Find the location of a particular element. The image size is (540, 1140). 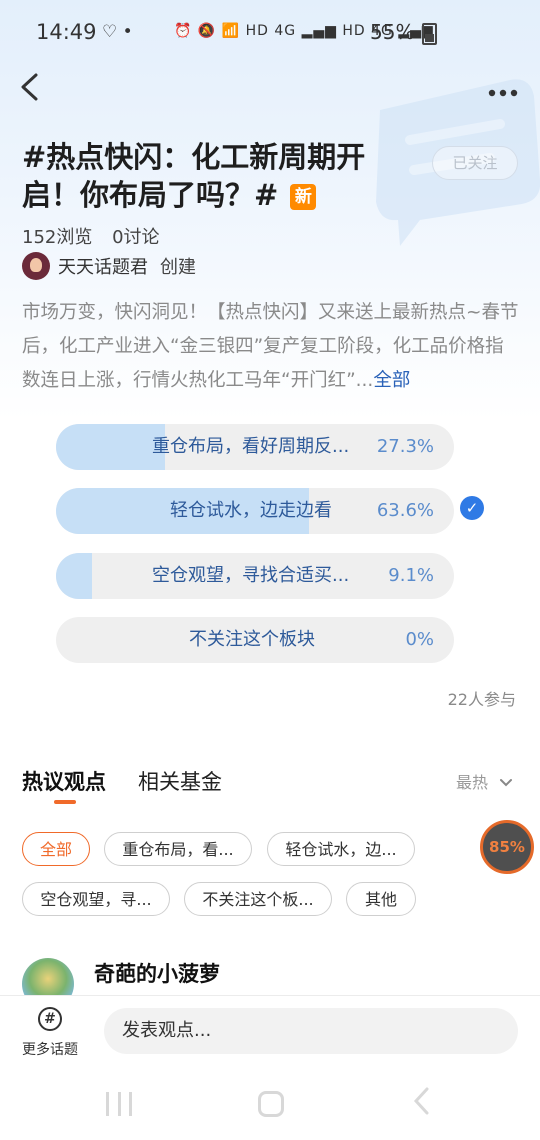

poll-option-percent: 27.3% is located at coordinates (405, 446).